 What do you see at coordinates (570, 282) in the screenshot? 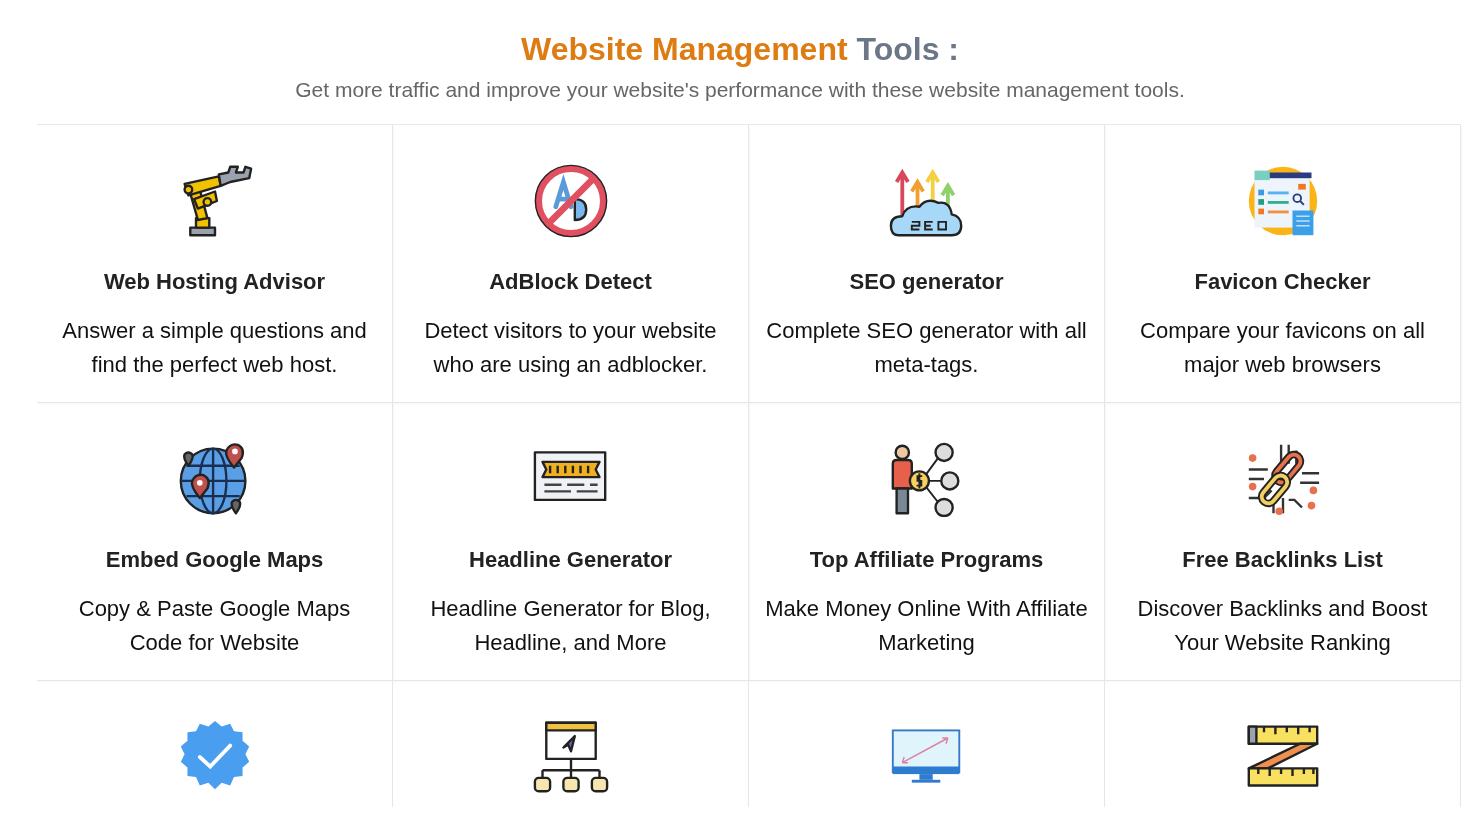
I see `tool-title: AdBlock Detect` at bounding box center [570, 282].